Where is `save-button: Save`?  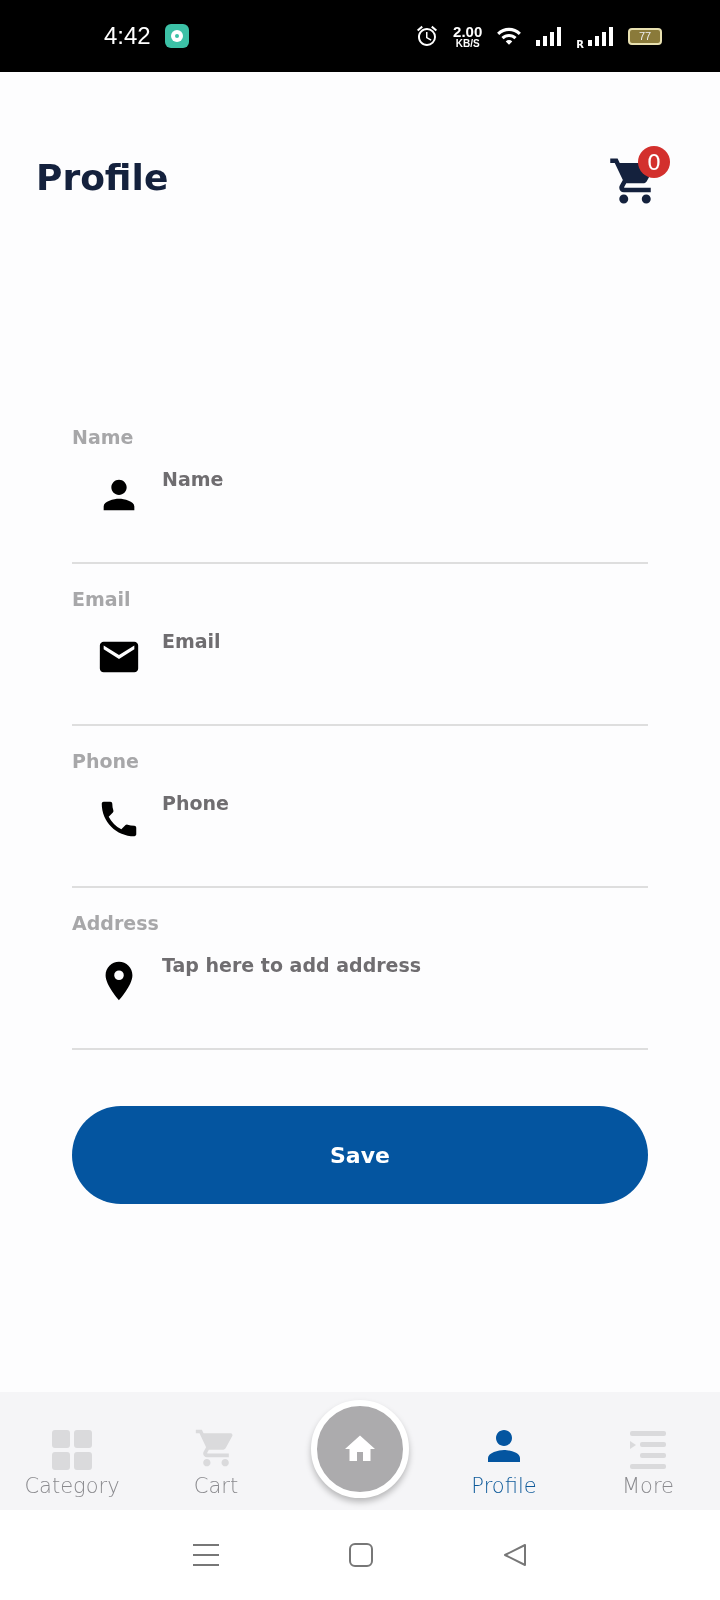 save-button: Save is located at coordinates (360, 1155).